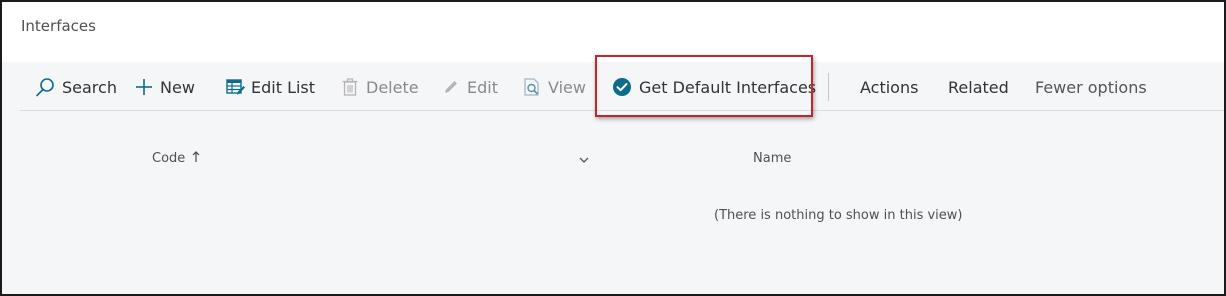 The image size is (1226, 296). Describe the element at coordinates (728, 87) in the screenshot. I see `get-default-interfaces-label: Get Default Interfaces` at that location.